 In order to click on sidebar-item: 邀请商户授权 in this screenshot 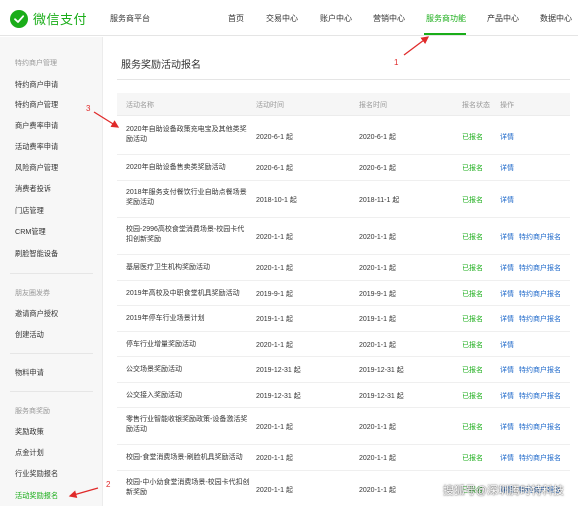, I will do `click(36, 314)`.